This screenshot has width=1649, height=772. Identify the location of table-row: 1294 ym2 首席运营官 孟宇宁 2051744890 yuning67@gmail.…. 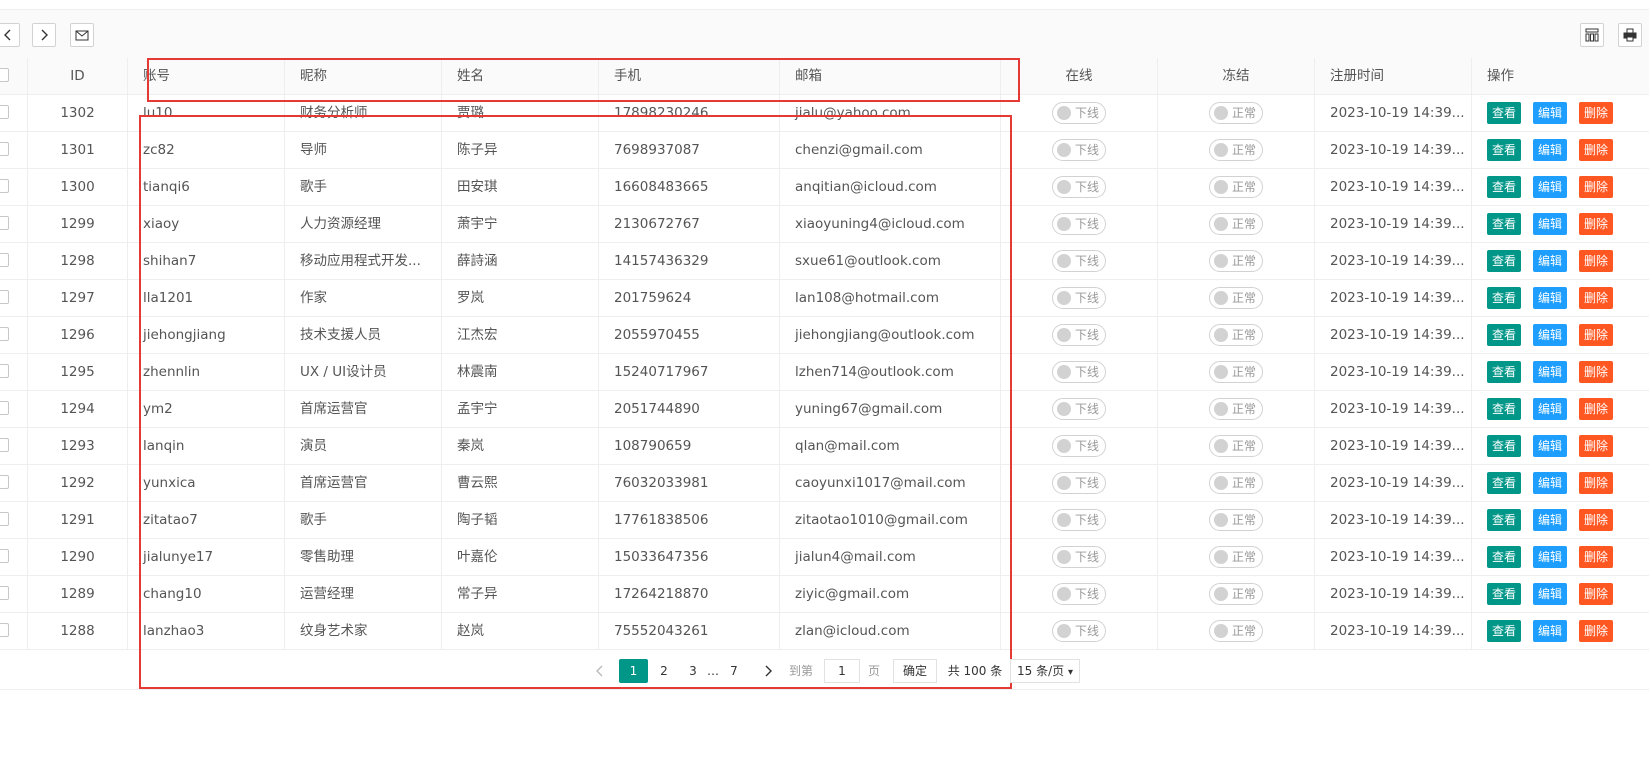
(824, 409).